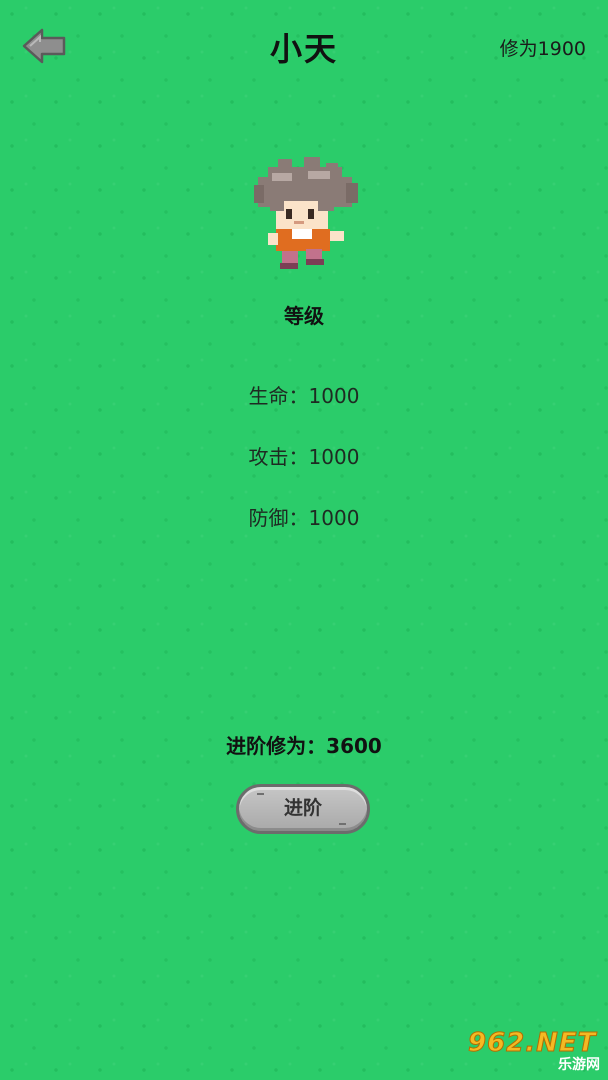 The width and height of the screenshot is (608, 1080). I want to click on advance-button: 进阶, so click(303, 809).